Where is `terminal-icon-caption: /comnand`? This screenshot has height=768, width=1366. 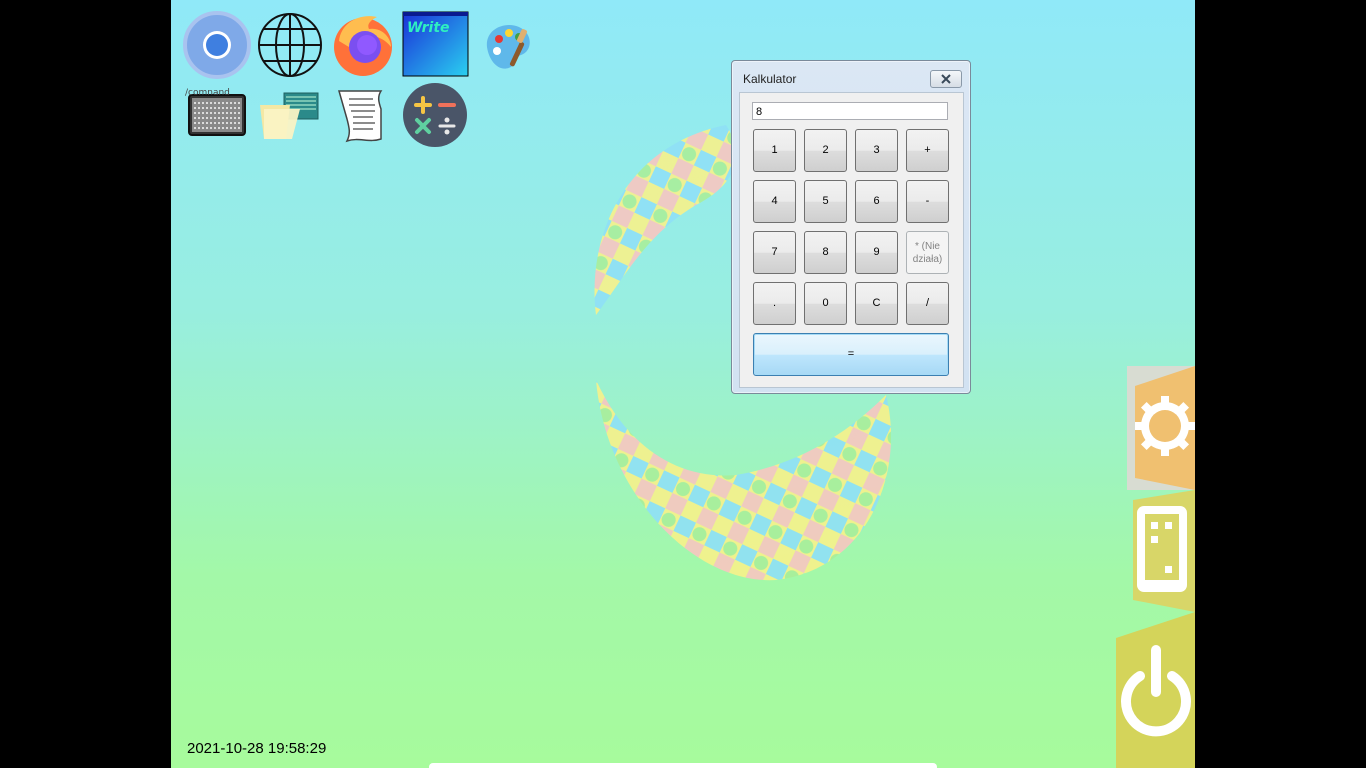
terminal-icon-caption: /comnand is located at coordinates (207, 93).